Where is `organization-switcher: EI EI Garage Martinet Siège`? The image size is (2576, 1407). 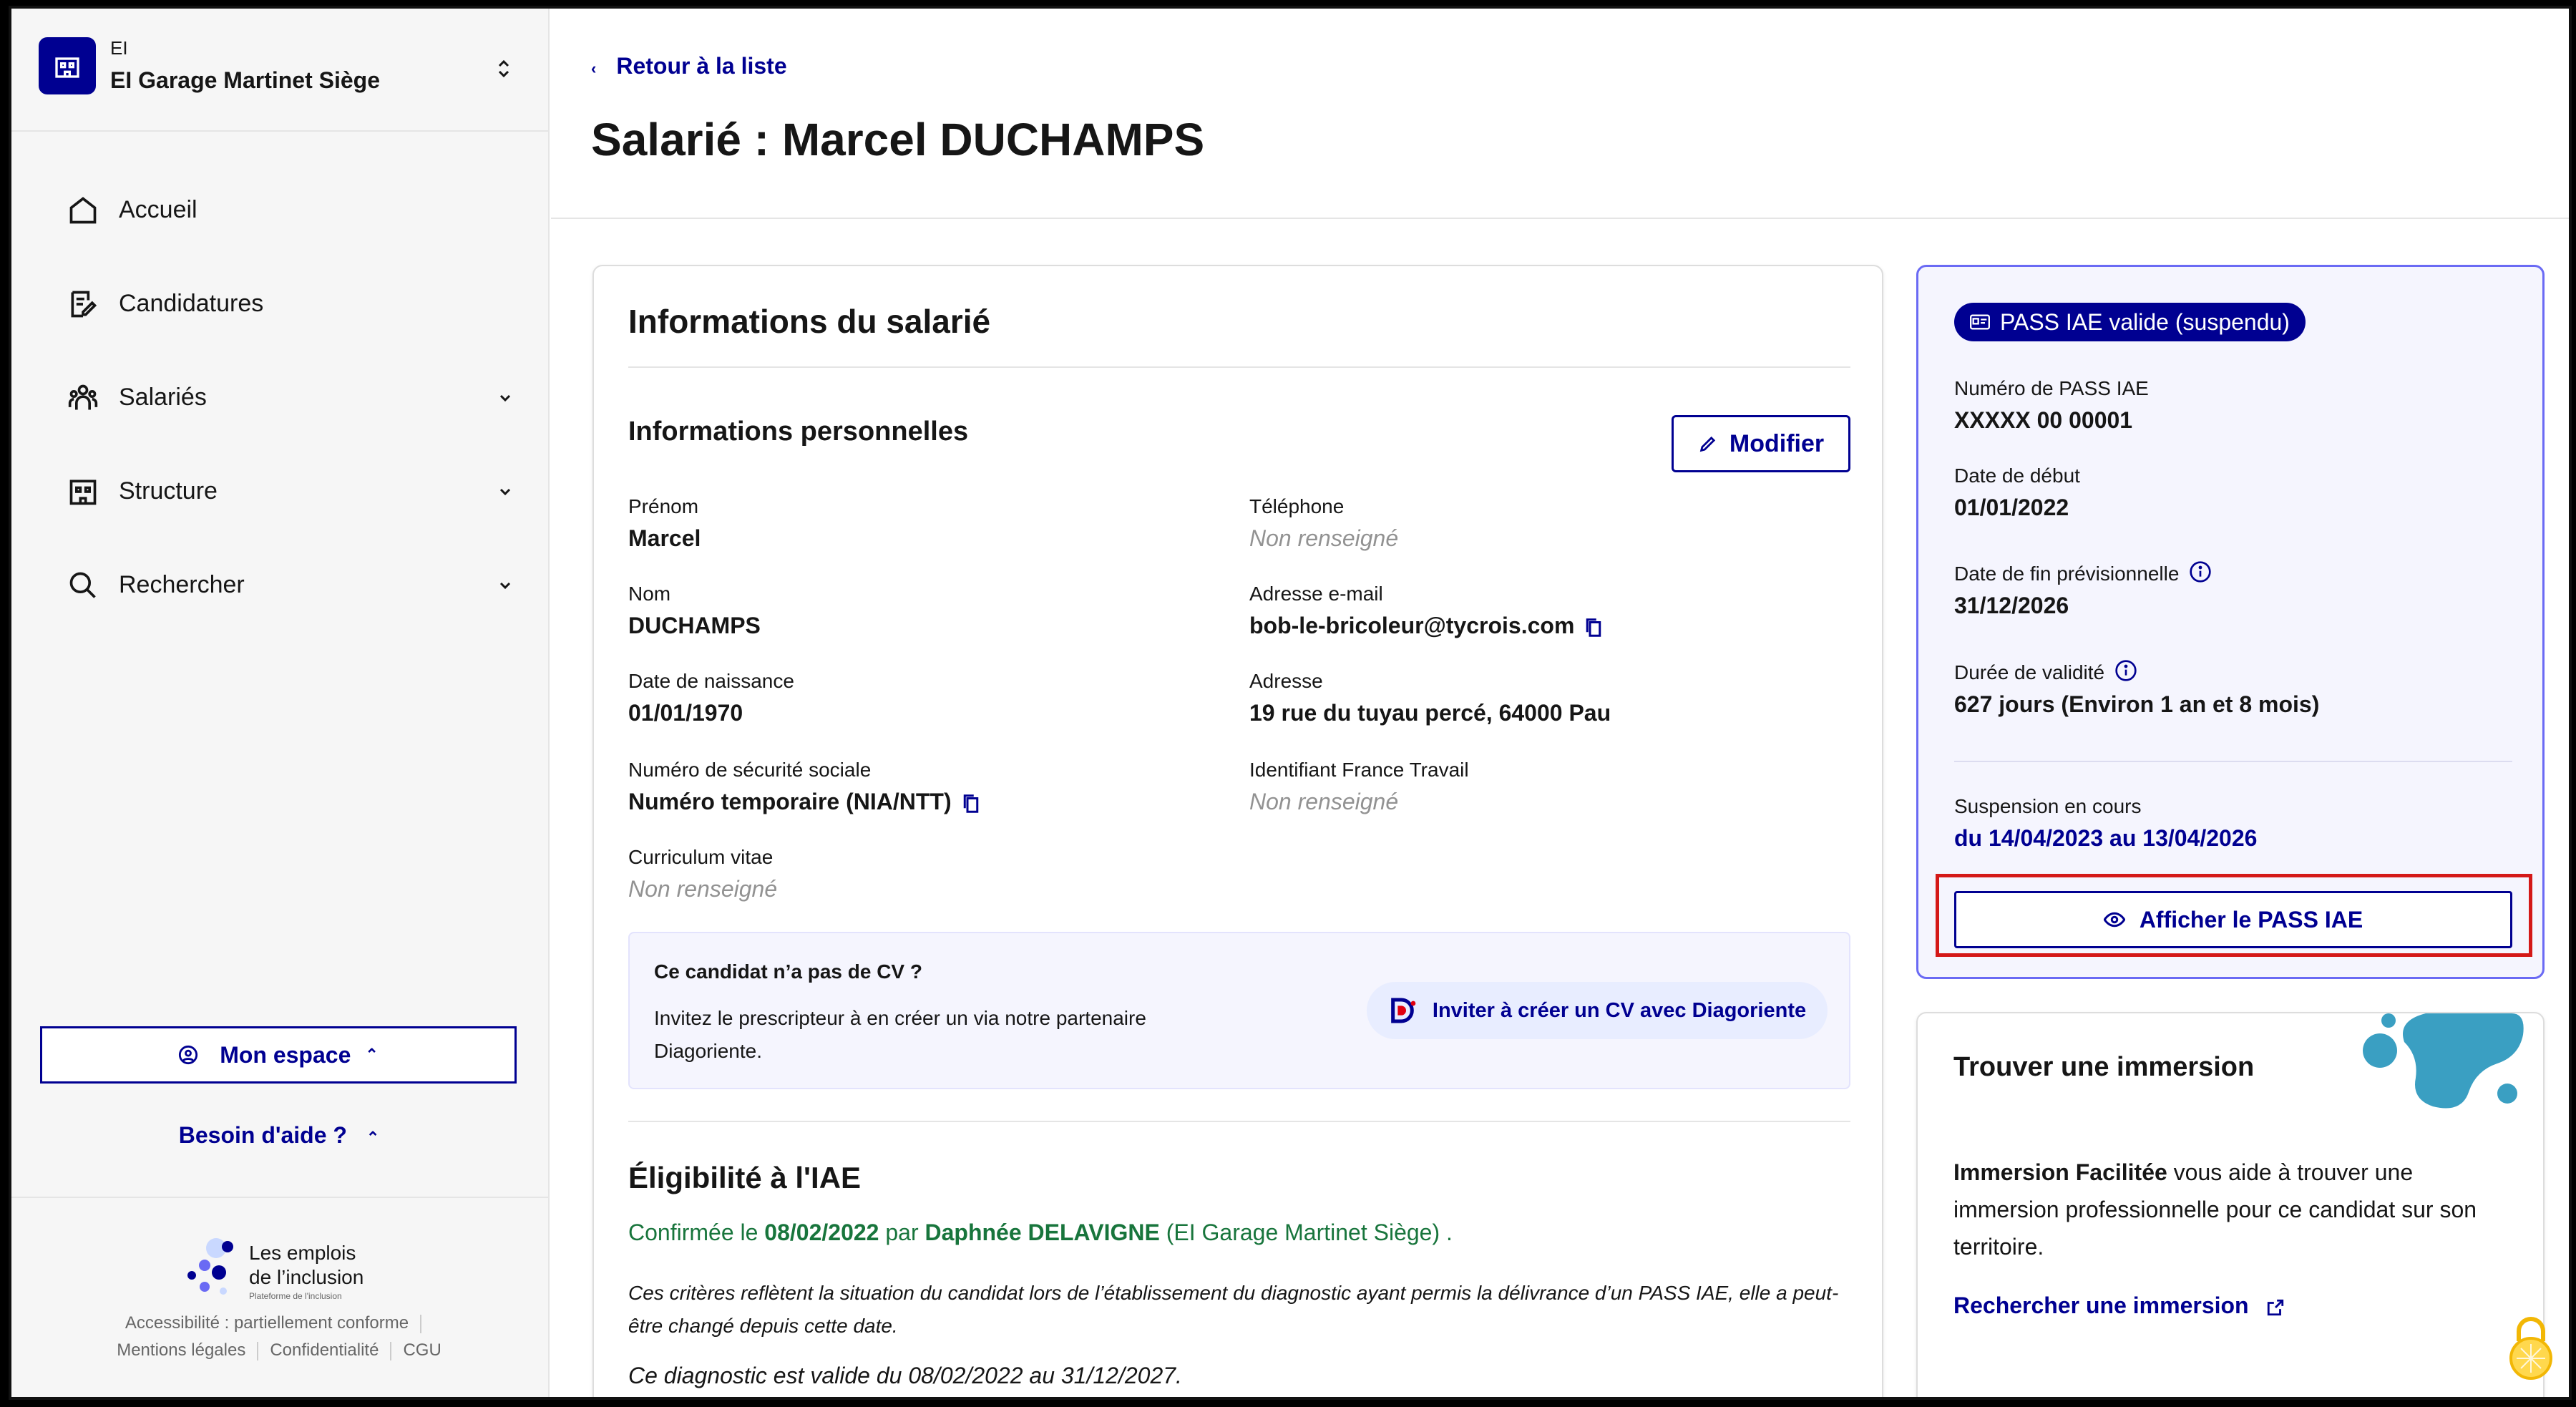
organization-switcher: EI EI Garage Martinet Siège is located at coordinates (279, 69).